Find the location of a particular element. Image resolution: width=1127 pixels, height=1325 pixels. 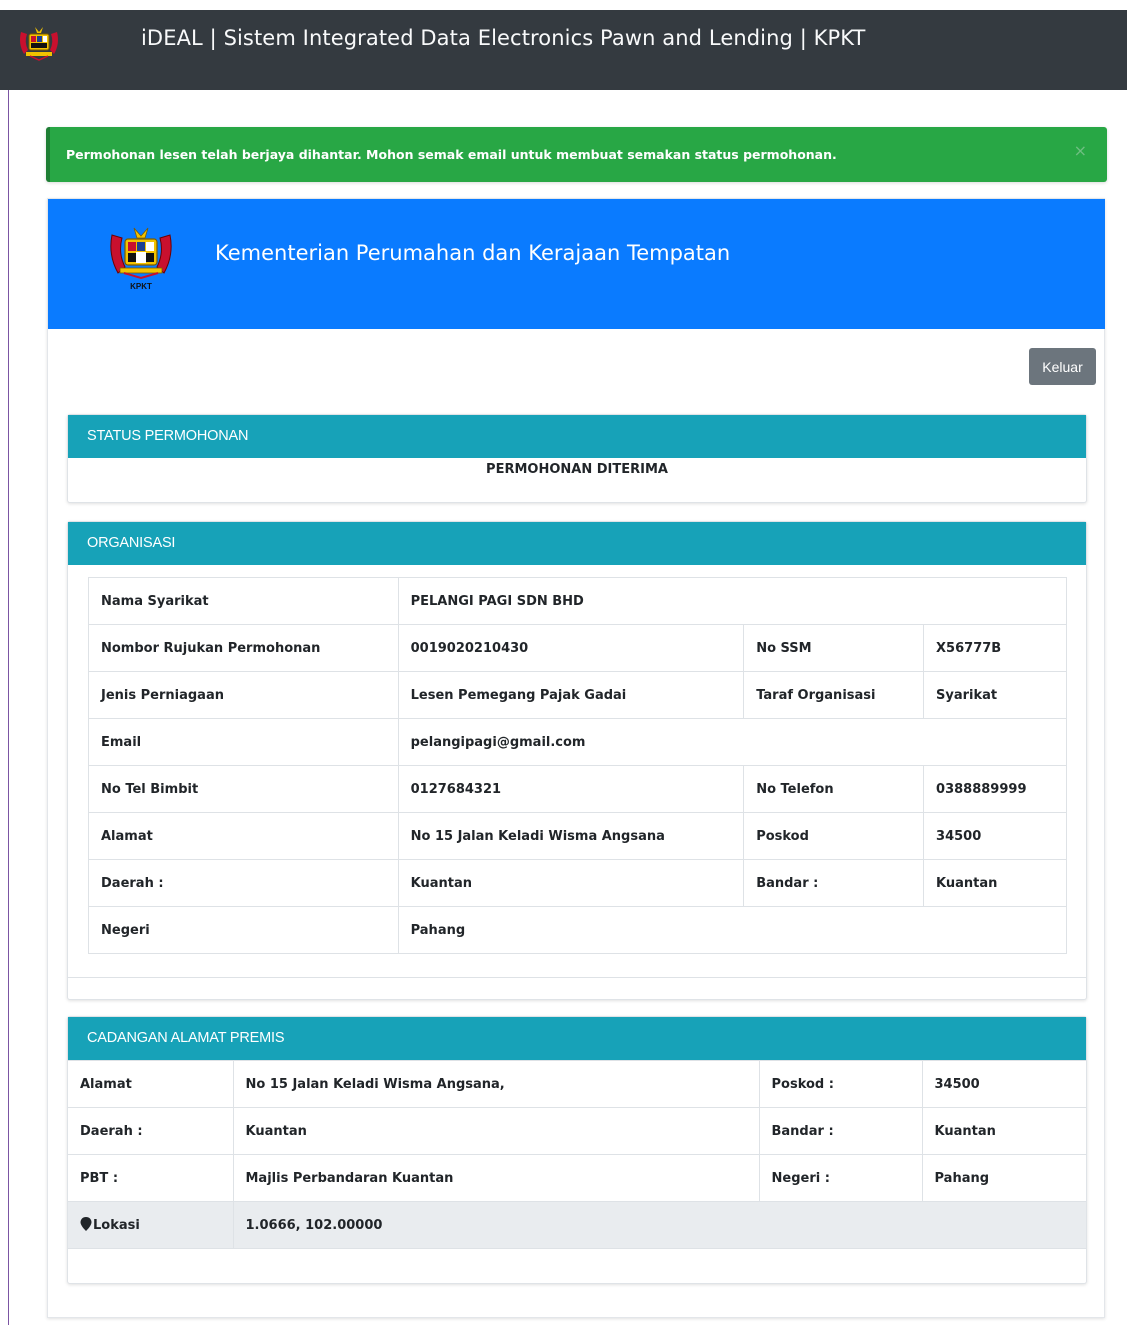

value: 1.0666, 102.00000 is located at coordinates (659, 1225).